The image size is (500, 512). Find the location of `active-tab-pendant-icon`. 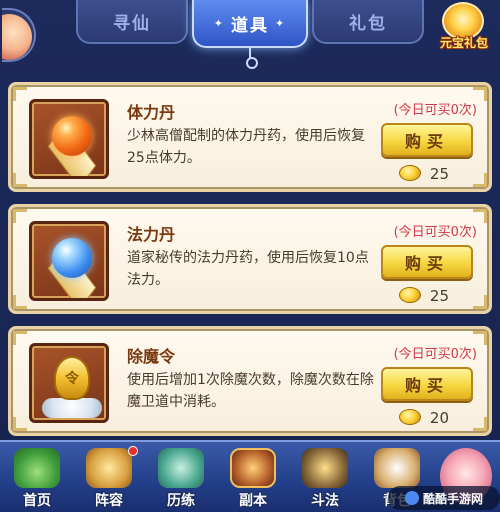

active-tab-pendant-icon is located at coordinates (251, 58).